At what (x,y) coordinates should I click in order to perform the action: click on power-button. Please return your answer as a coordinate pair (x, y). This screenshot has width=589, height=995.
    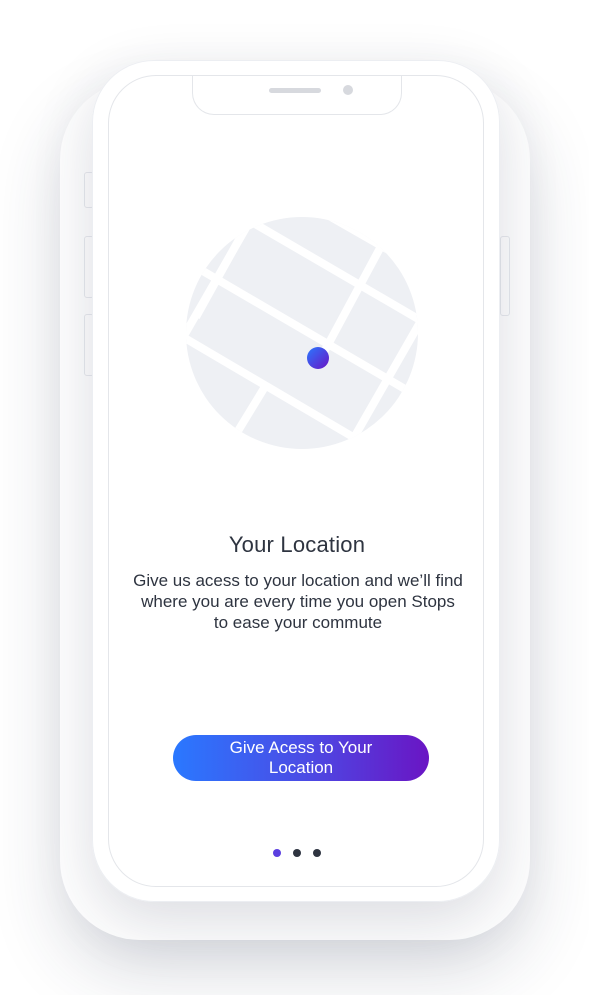
    Looking at the image, I should click on (505, 276).